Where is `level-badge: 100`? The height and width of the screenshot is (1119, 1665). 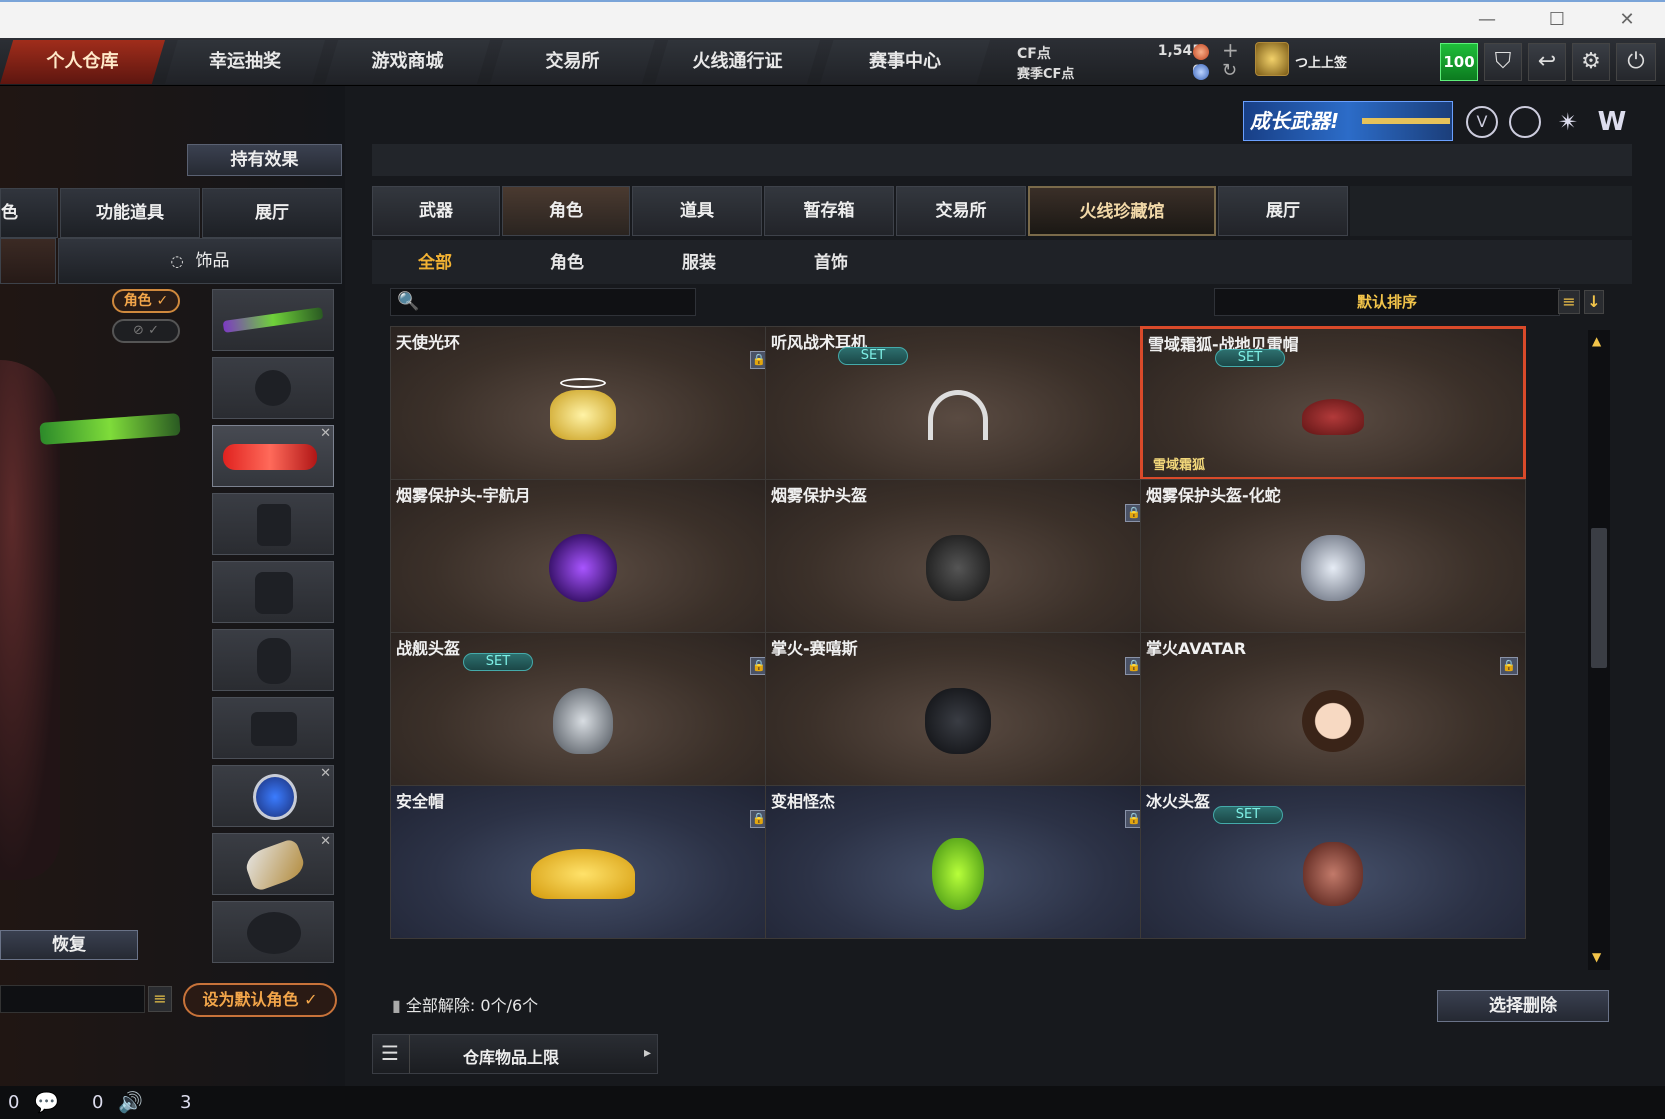
level-badge: 100 is located at coordinates (1459, 62).